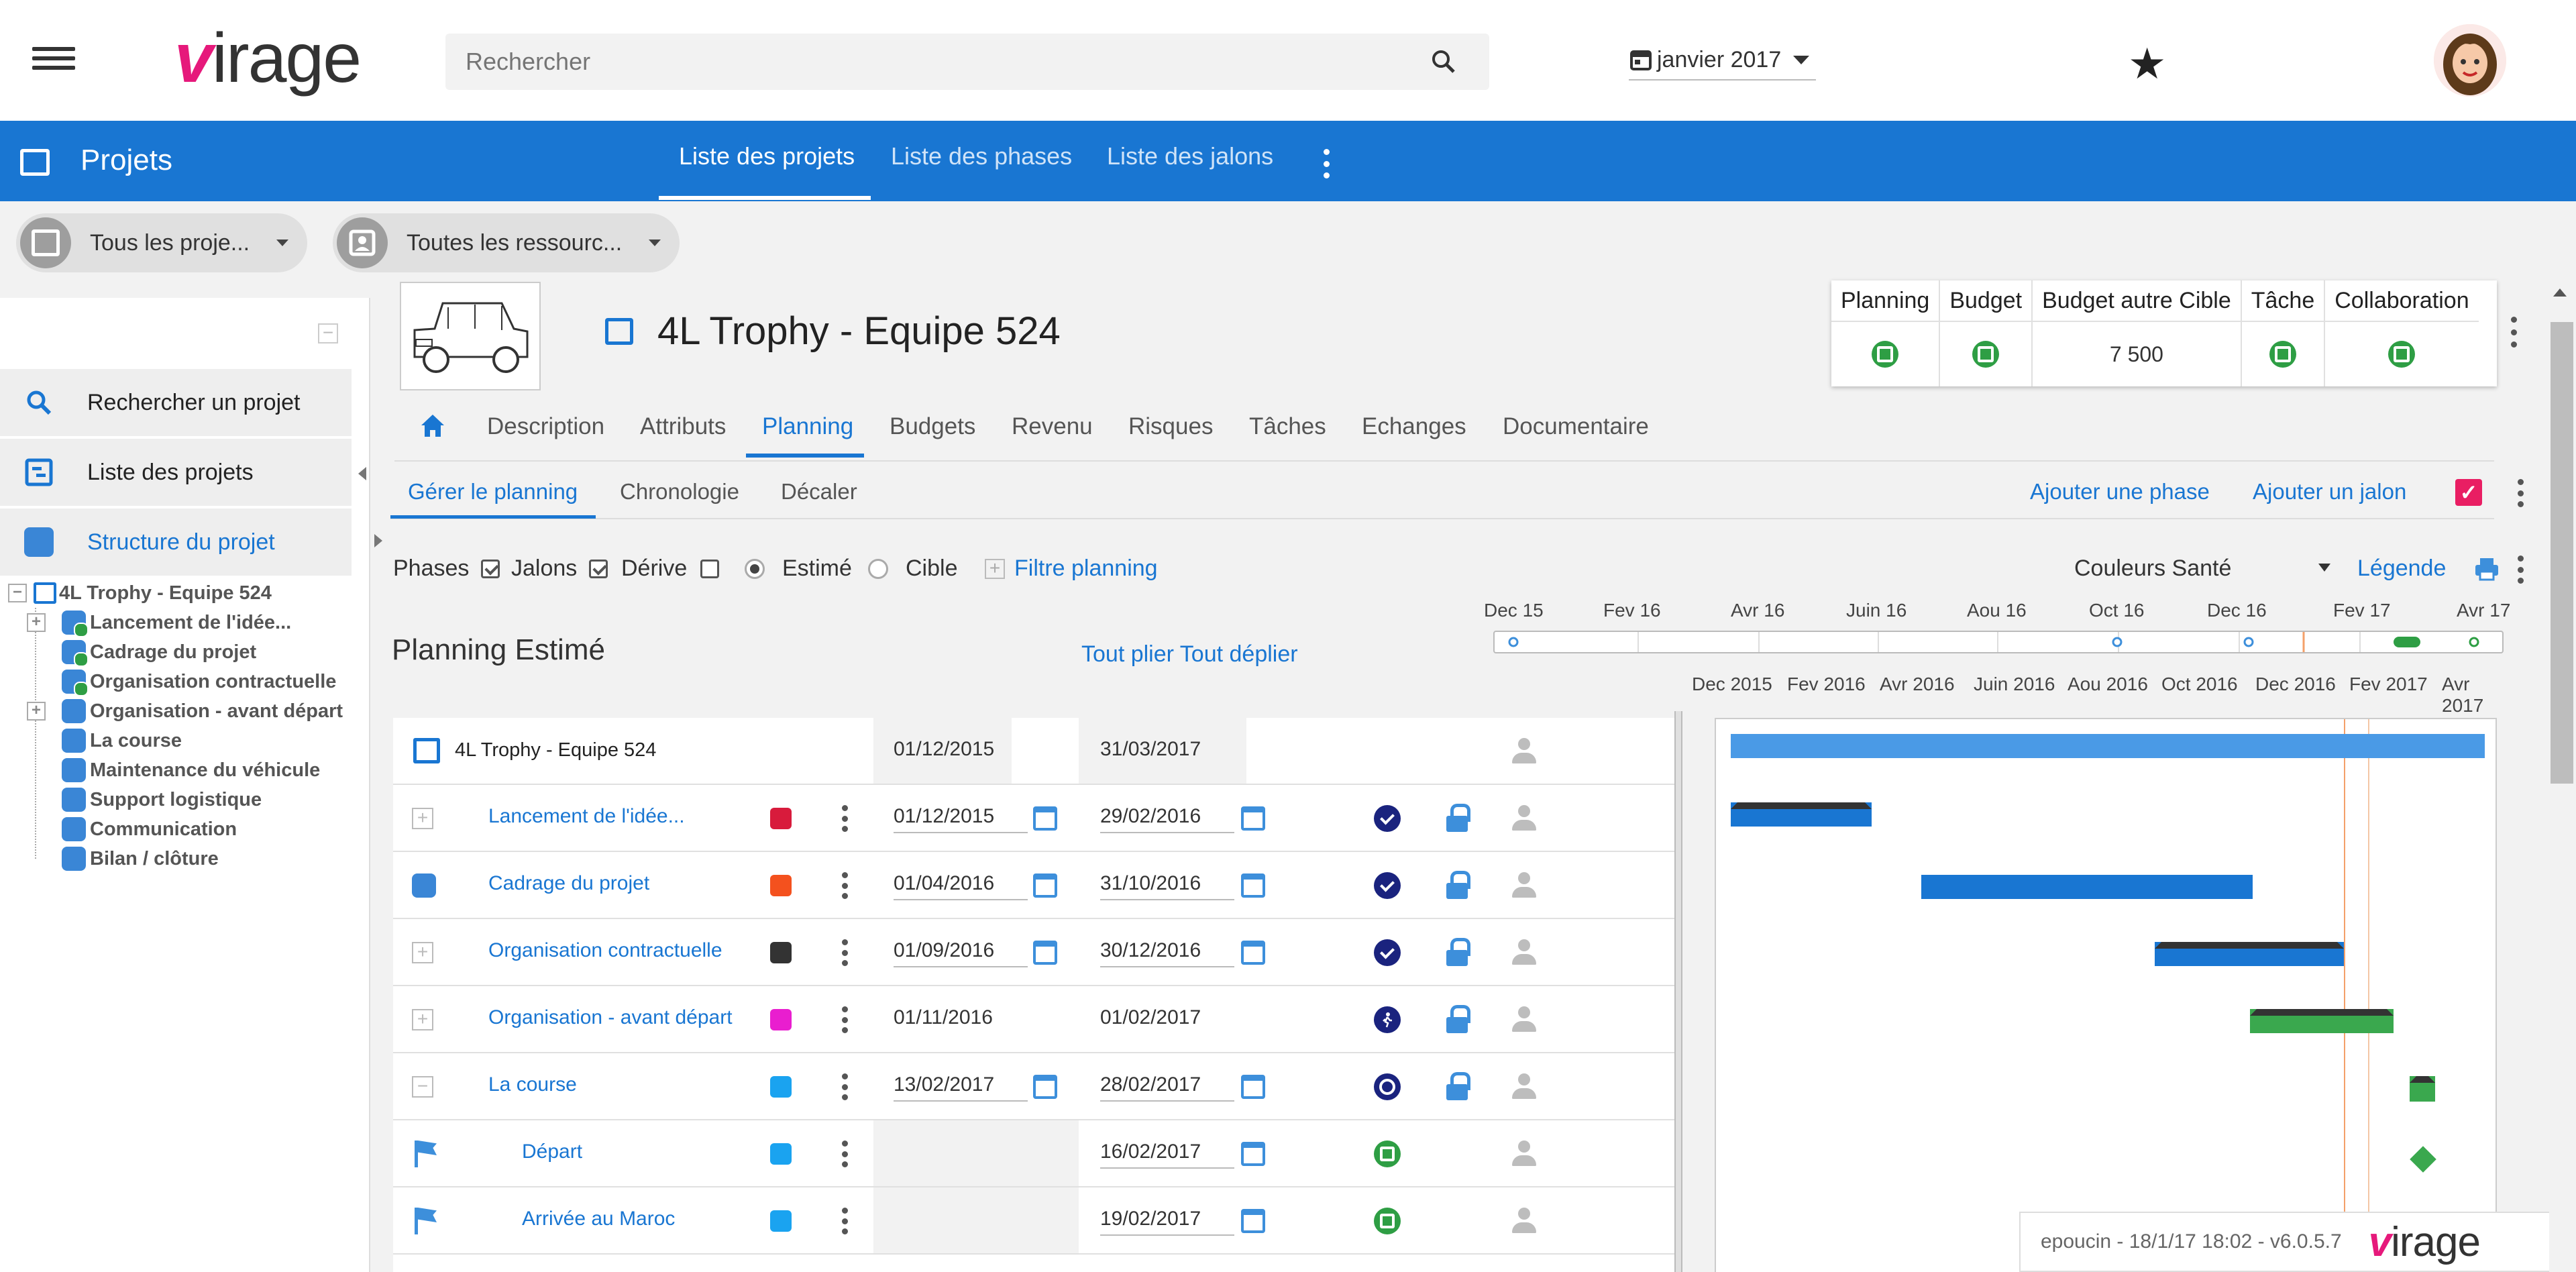 The width and height of the screenshot is (2576, 1272). Describe the element at coordinates (1167, 884) in the screenshot. I see `end-date-field: 31/10/2016` at that location.